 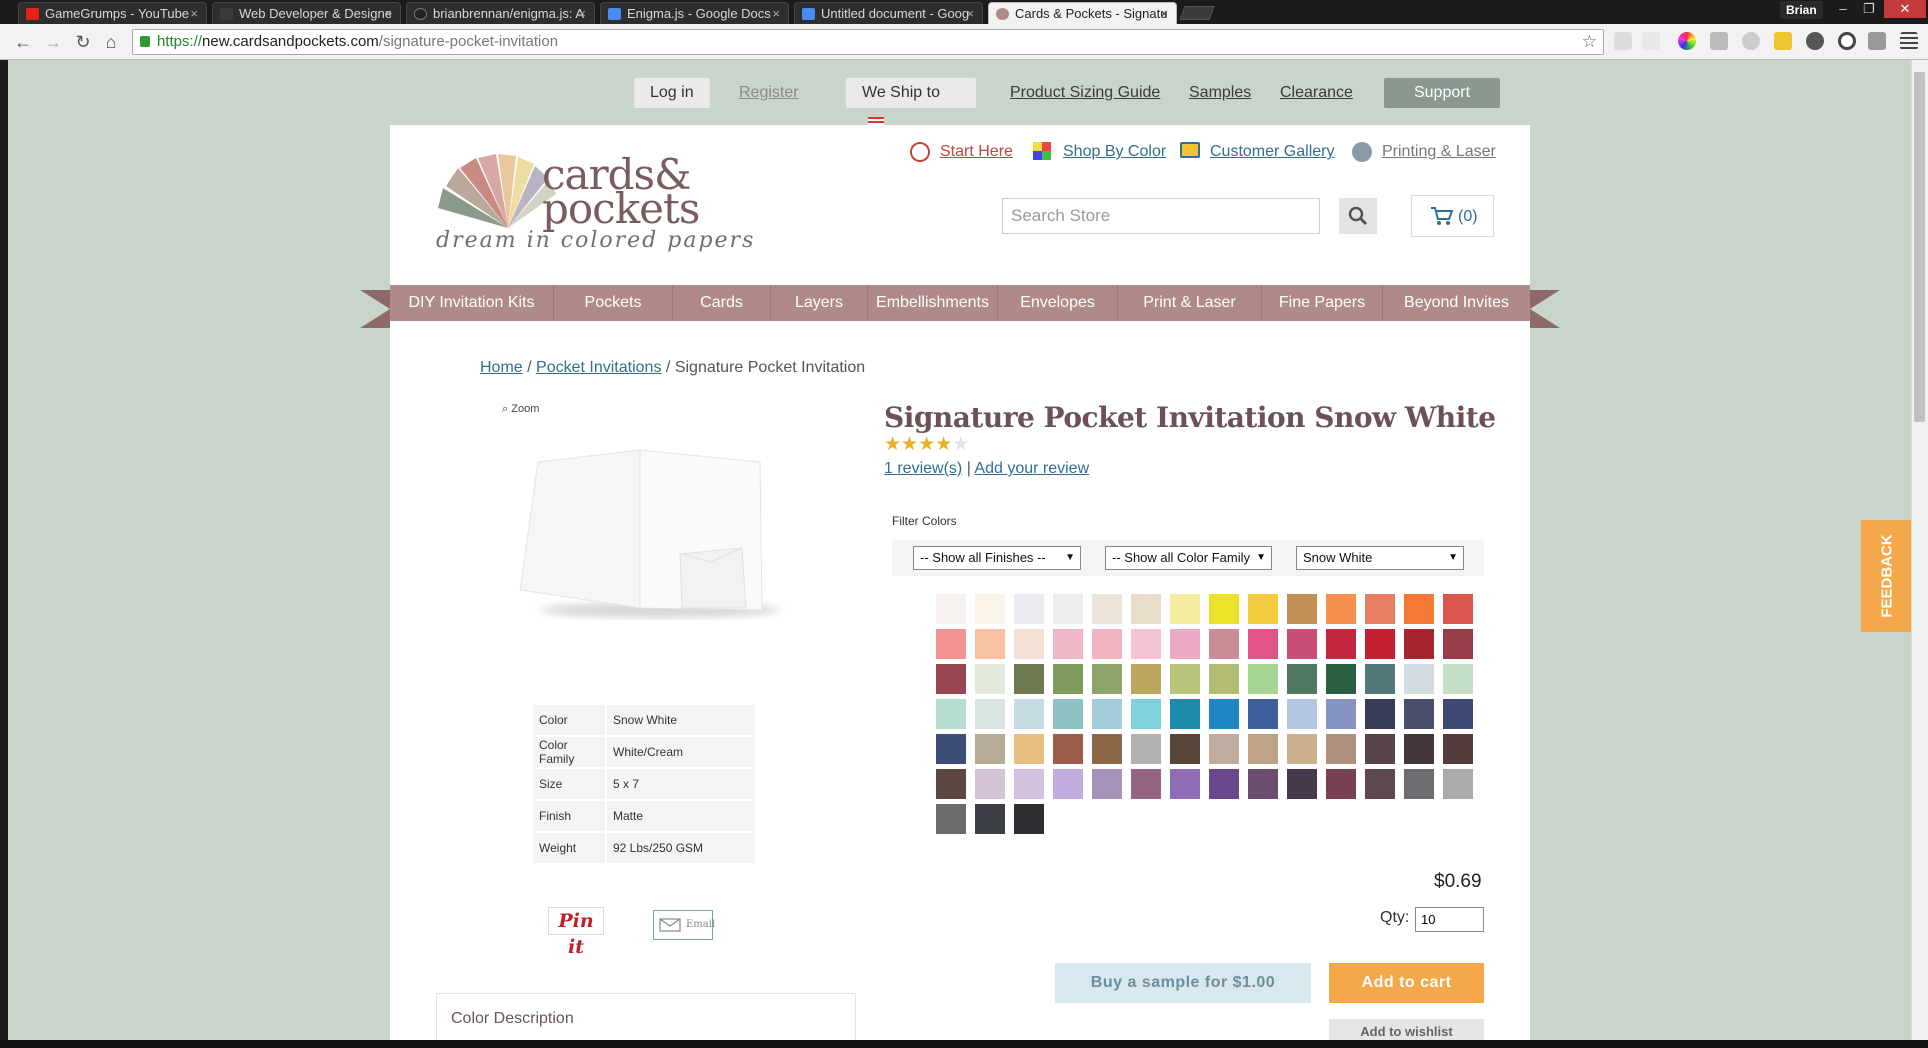 What do you see at coordinates (694, 13) in the screenshot?
I see `browser-tab: Enigma.js - Google Docs ×` at bounding box center [694, 13].